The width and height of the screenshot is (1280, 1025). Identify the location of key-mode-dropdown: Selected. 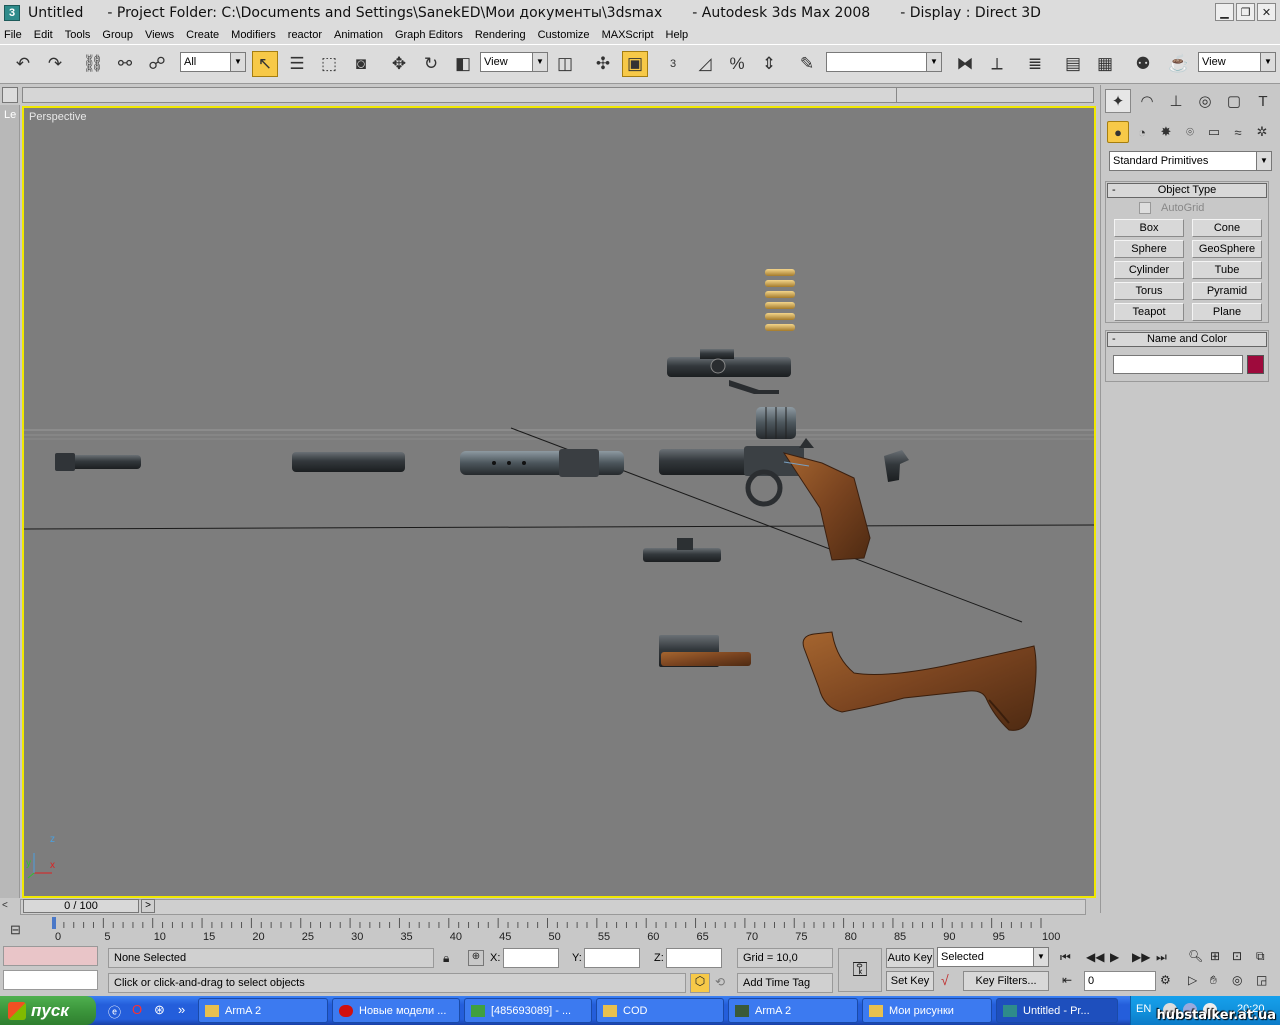
(993, 957).